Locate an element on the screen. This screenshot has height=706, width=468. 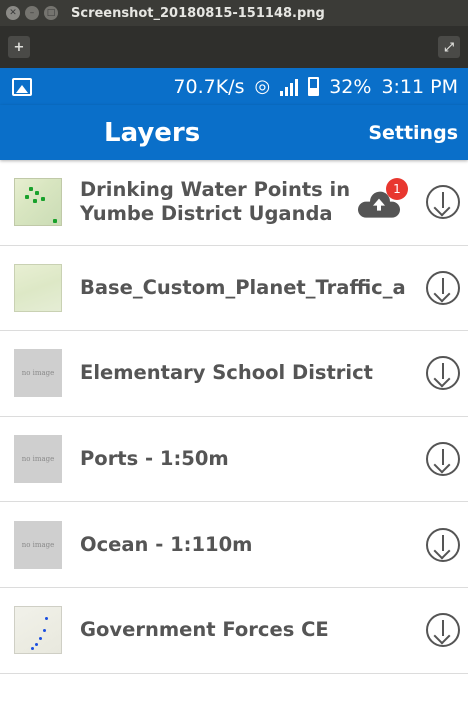
settings-button: Settings is located at coordinates (413, 133).